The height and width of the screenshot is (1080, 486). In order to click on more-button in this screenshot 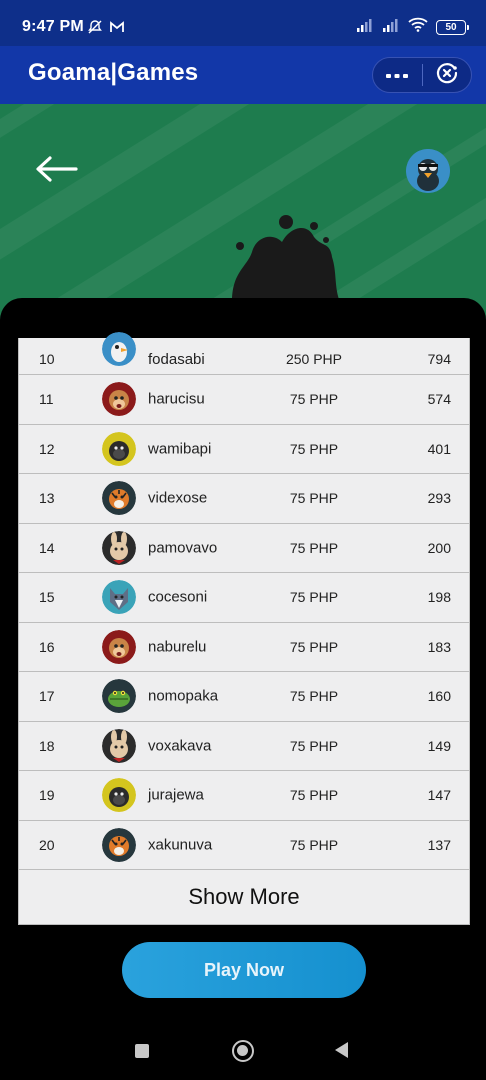, I will do `click(397, 75)`.